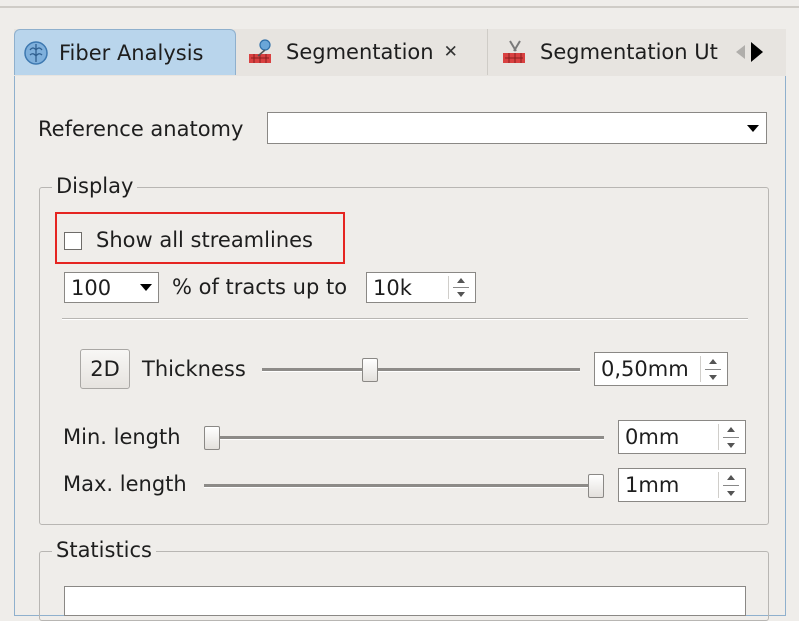 The image size is (799, 621). I want to click on thickness-spinbox: 0,50mm, so click(661, 369).